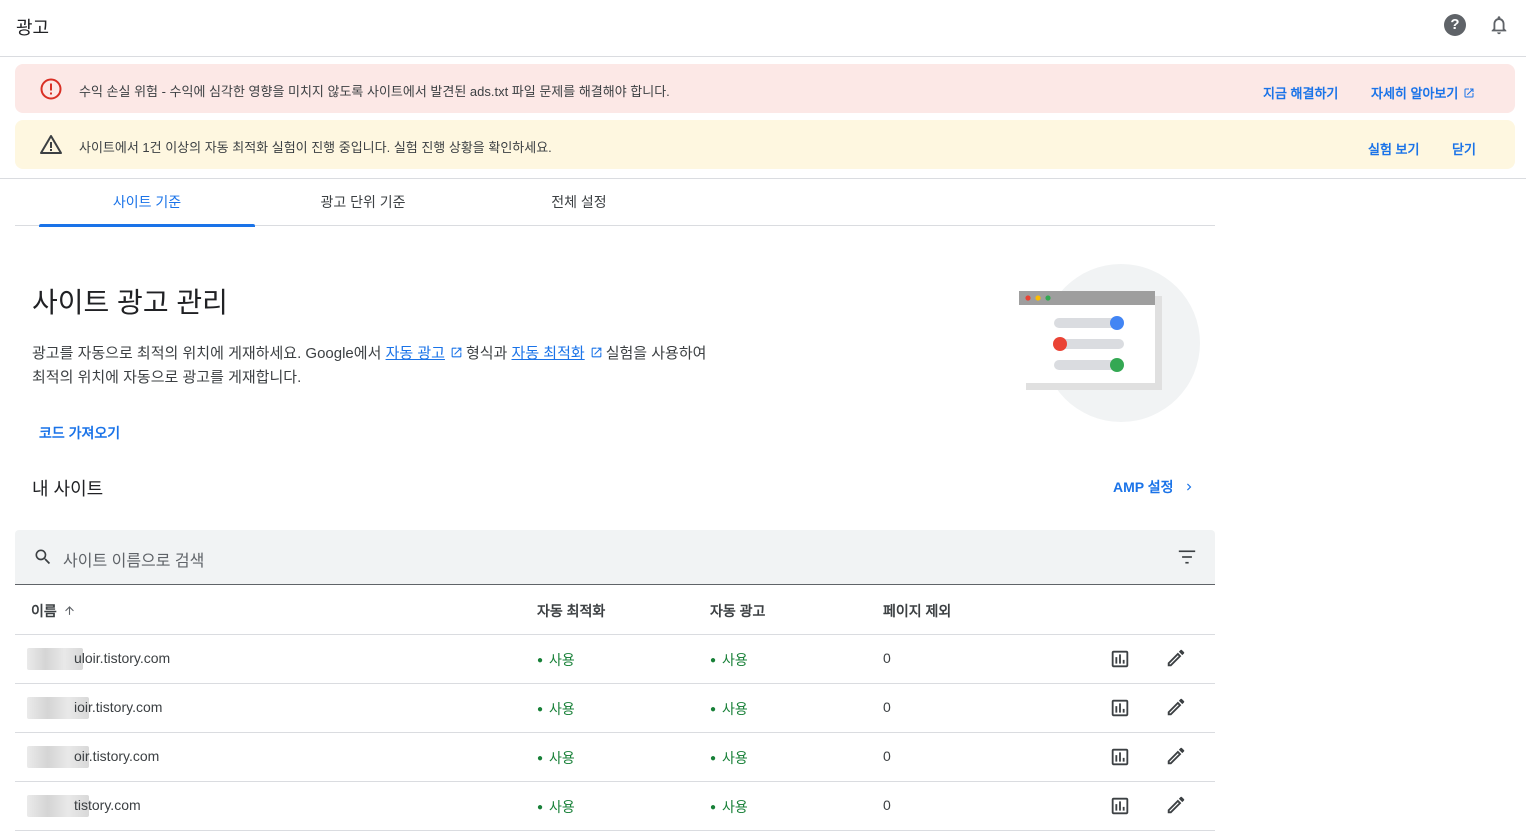 Image resolution: width=1526 pixels, height=831 pixels. Describe the element at coordinates (133, 559) in the screenshot. I see `search-input: 사이트 이름으로 검색` at that location.